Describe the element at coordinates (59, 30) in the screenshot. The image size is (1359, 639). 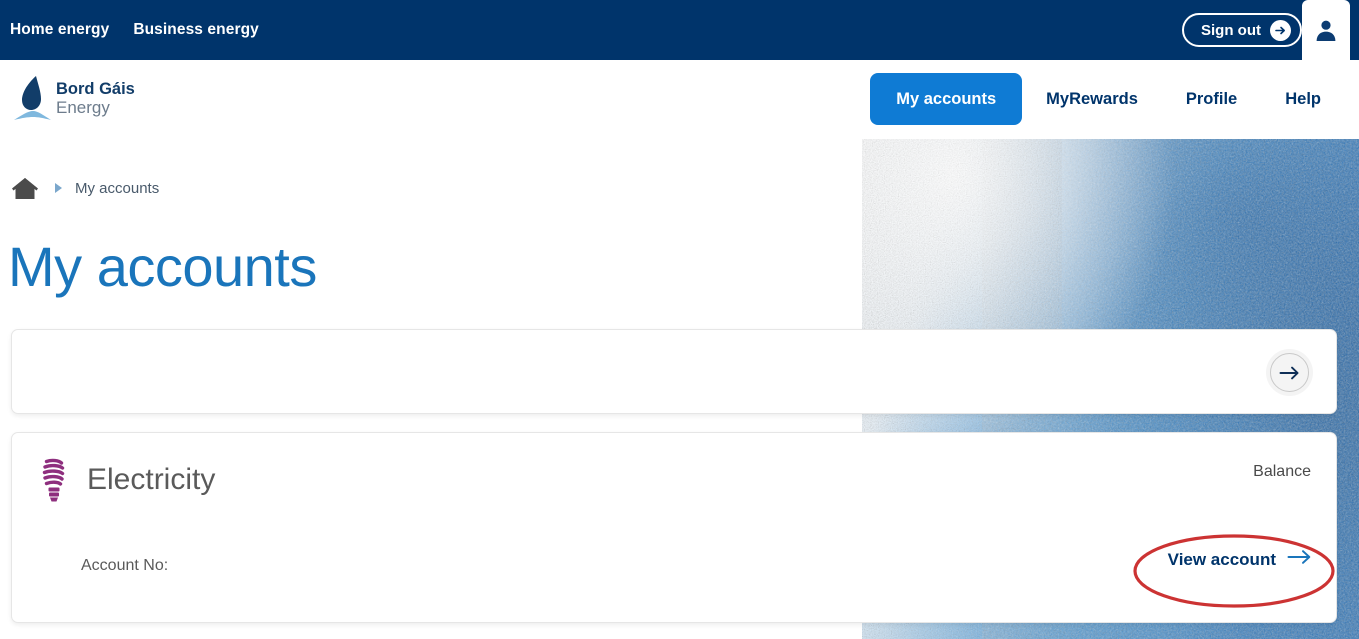
I see `topbar-link-home-energy: Home energy` at that location.